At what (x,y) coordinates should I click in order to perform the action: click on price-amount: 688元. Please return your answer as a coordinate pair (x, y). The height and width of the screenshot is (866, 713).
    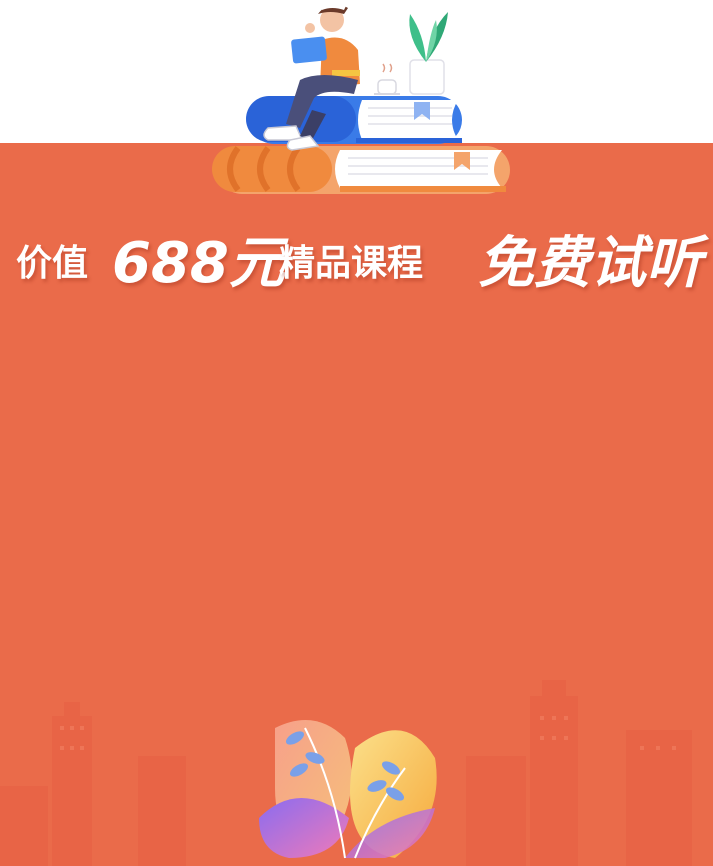
    Looking at the image, I should click on (198, 263).